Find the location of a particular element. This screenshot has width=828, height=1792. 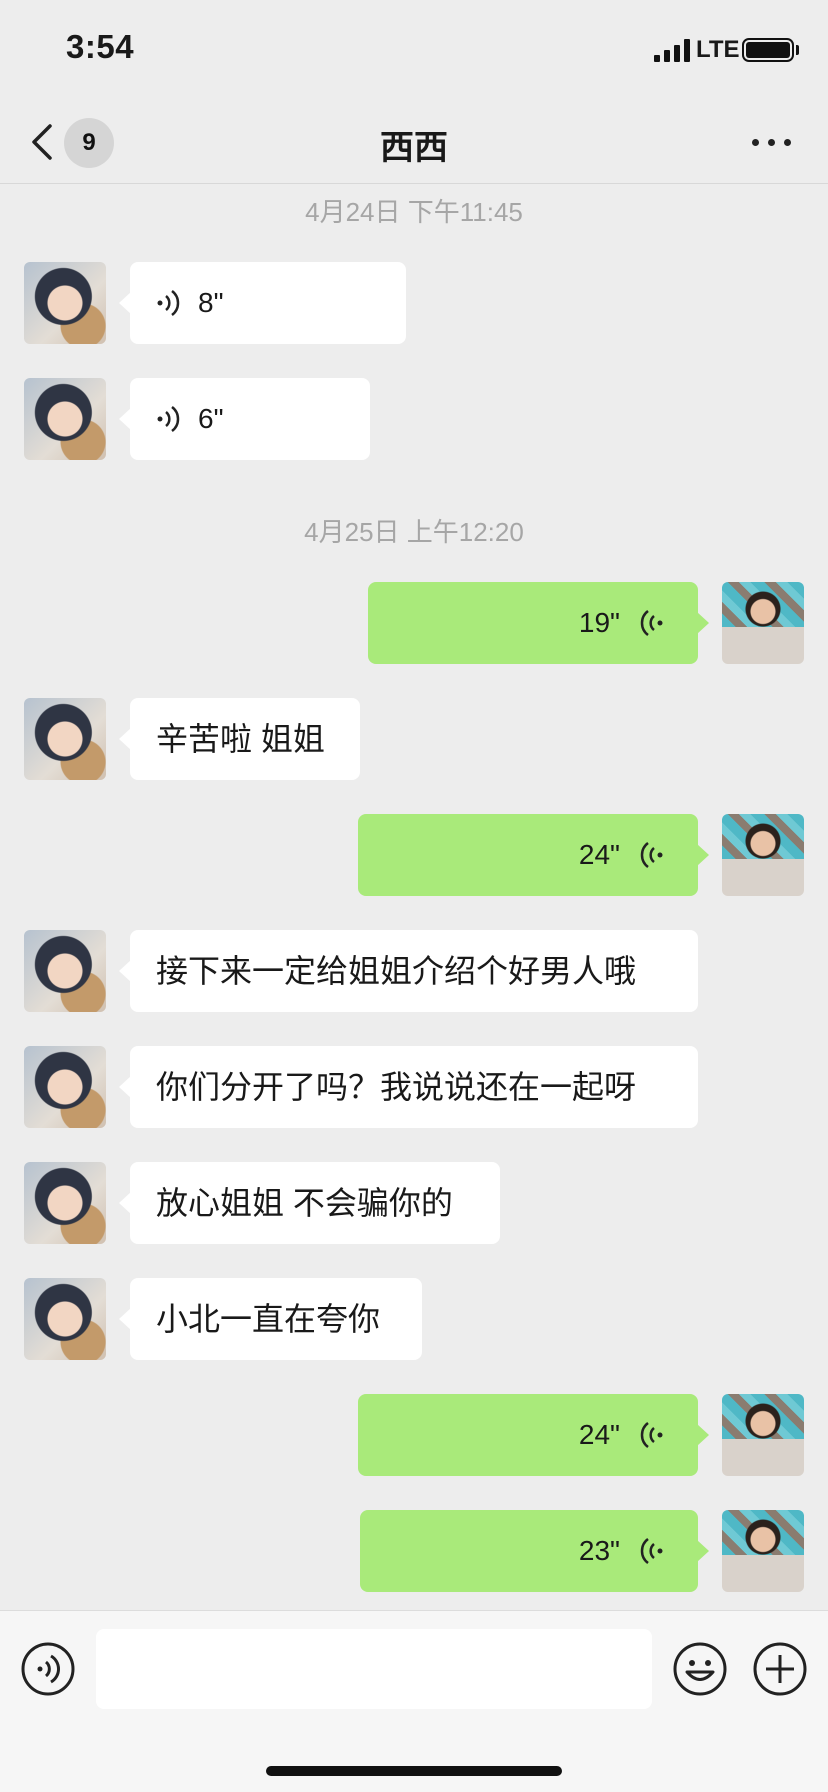

status-bar: 3:54 LTE is located at coordinates (414, 50).